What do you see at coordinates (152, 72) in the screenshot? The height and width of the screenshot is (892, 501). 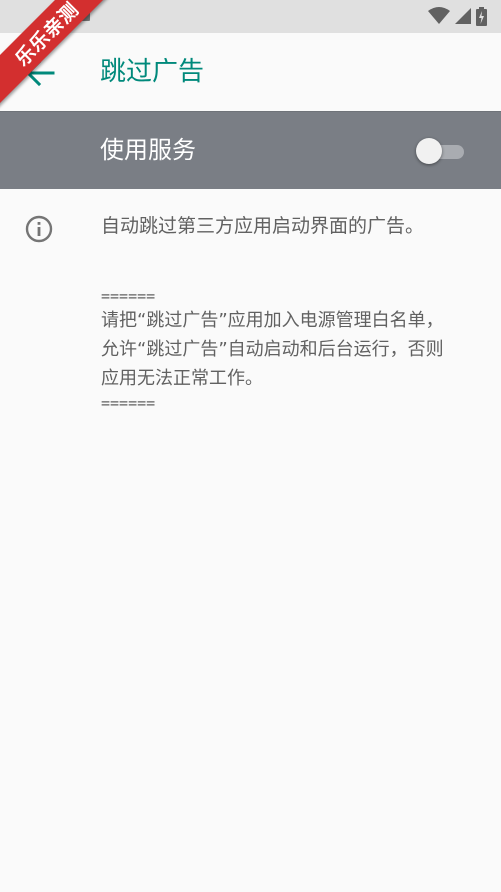 I see `page-title: 跳过广告` at bounding box center [152, 72].